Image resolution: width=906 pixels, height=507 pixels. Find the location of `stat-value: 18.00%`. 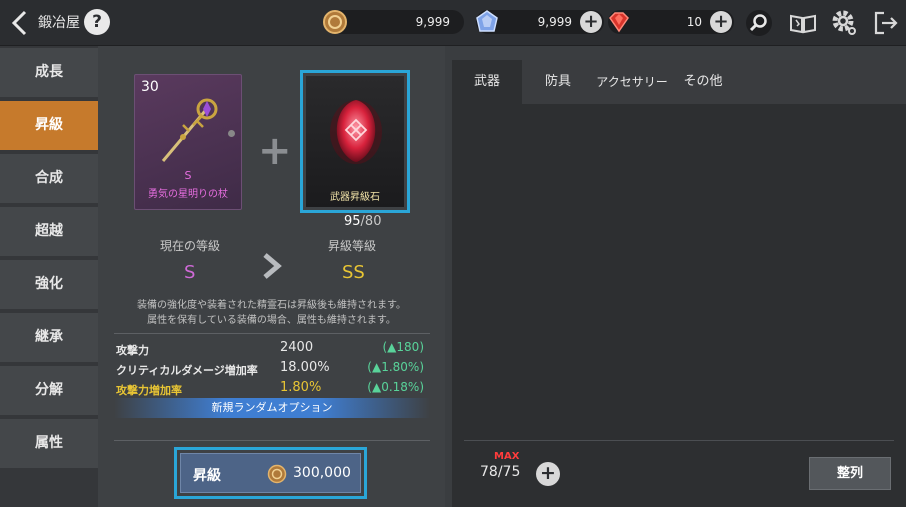

stat-value: 18.00% is located at coordinates (305, 367).